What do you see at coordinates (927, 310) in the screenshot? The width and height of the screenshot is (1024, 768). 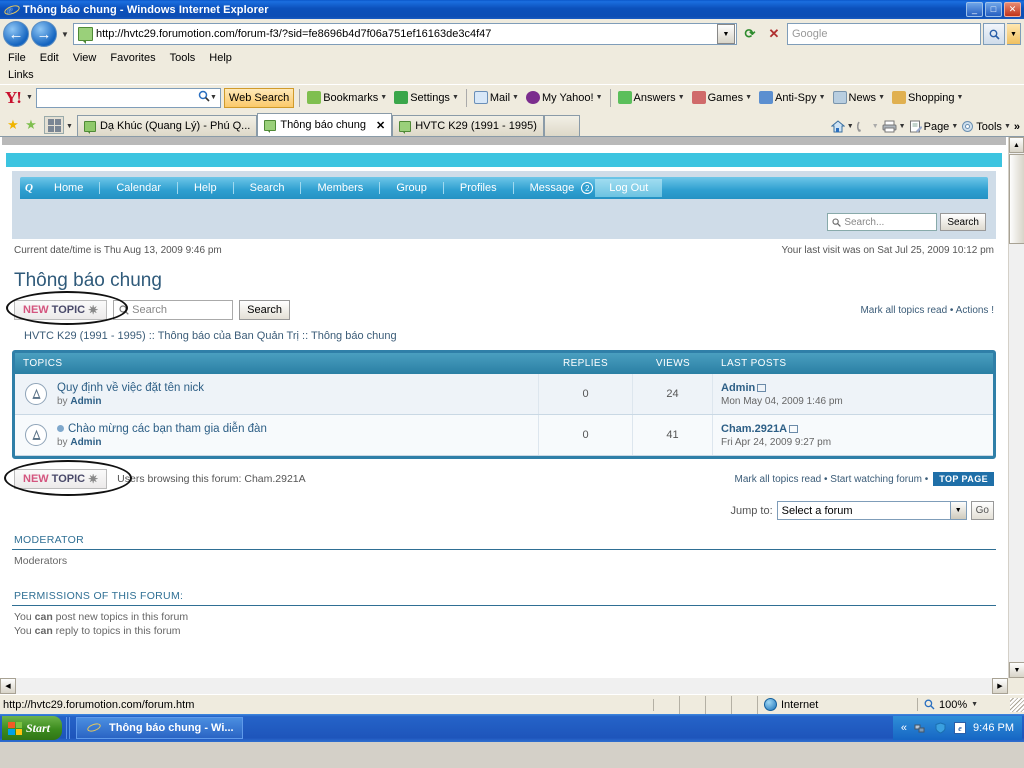 I see `topic-top-links: Mark all topics read • Actions !` at bounding box center [927, 310].